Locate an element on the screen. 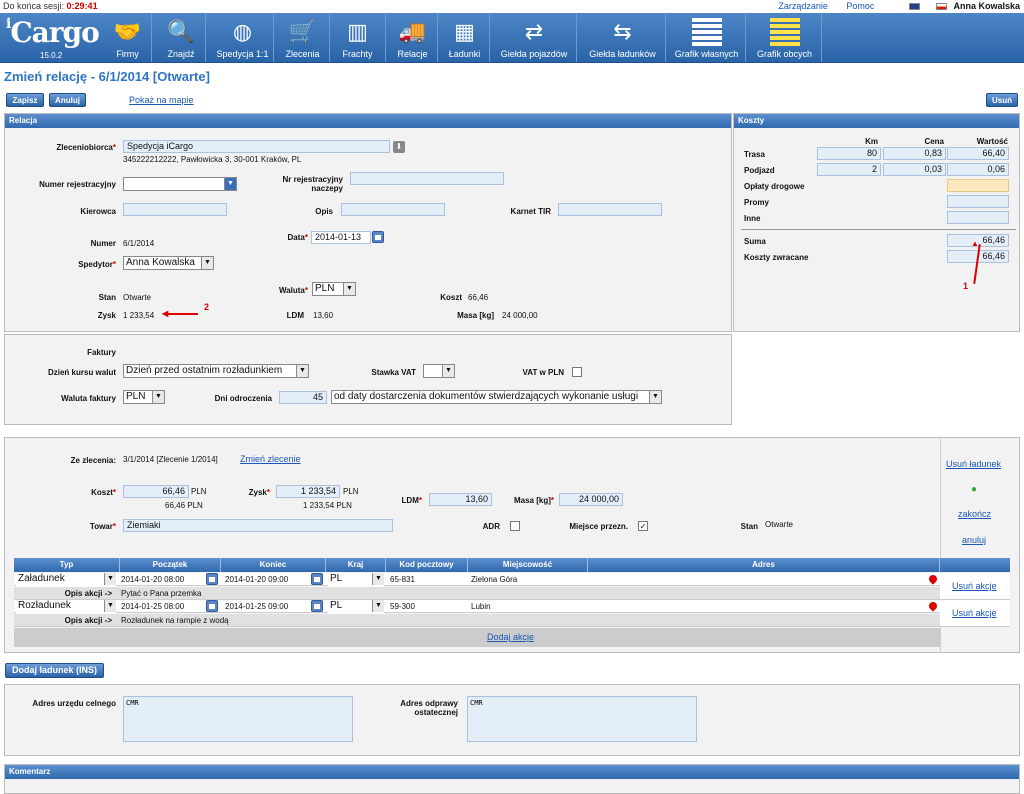  destination-checkbox: ✓ is located at coordinates (643, 526).